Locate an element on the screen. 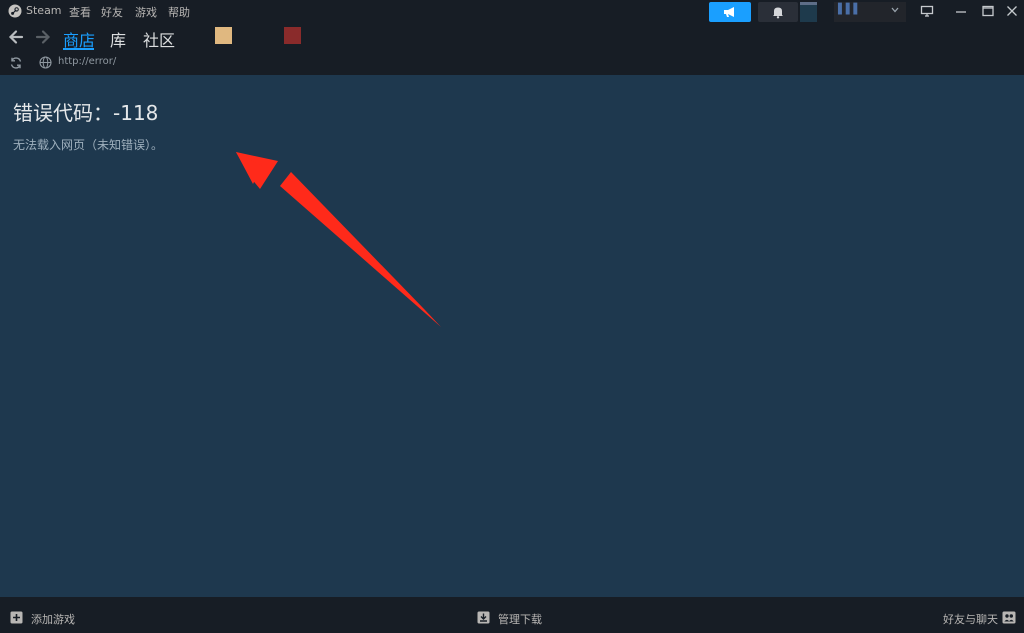  tab-community: 社区 is located at coordinates (159, 39).